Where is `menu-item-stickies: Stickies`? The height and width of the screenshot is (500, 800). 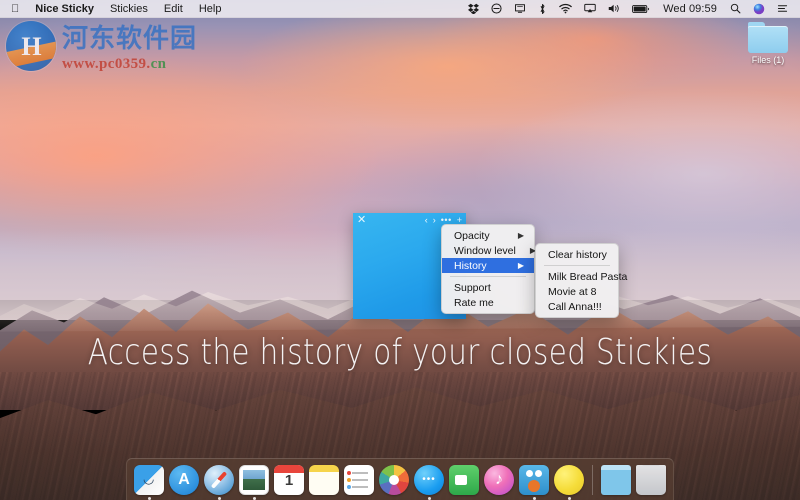 menu-item-stickies: Stickies is located at coordinates (129, 9).